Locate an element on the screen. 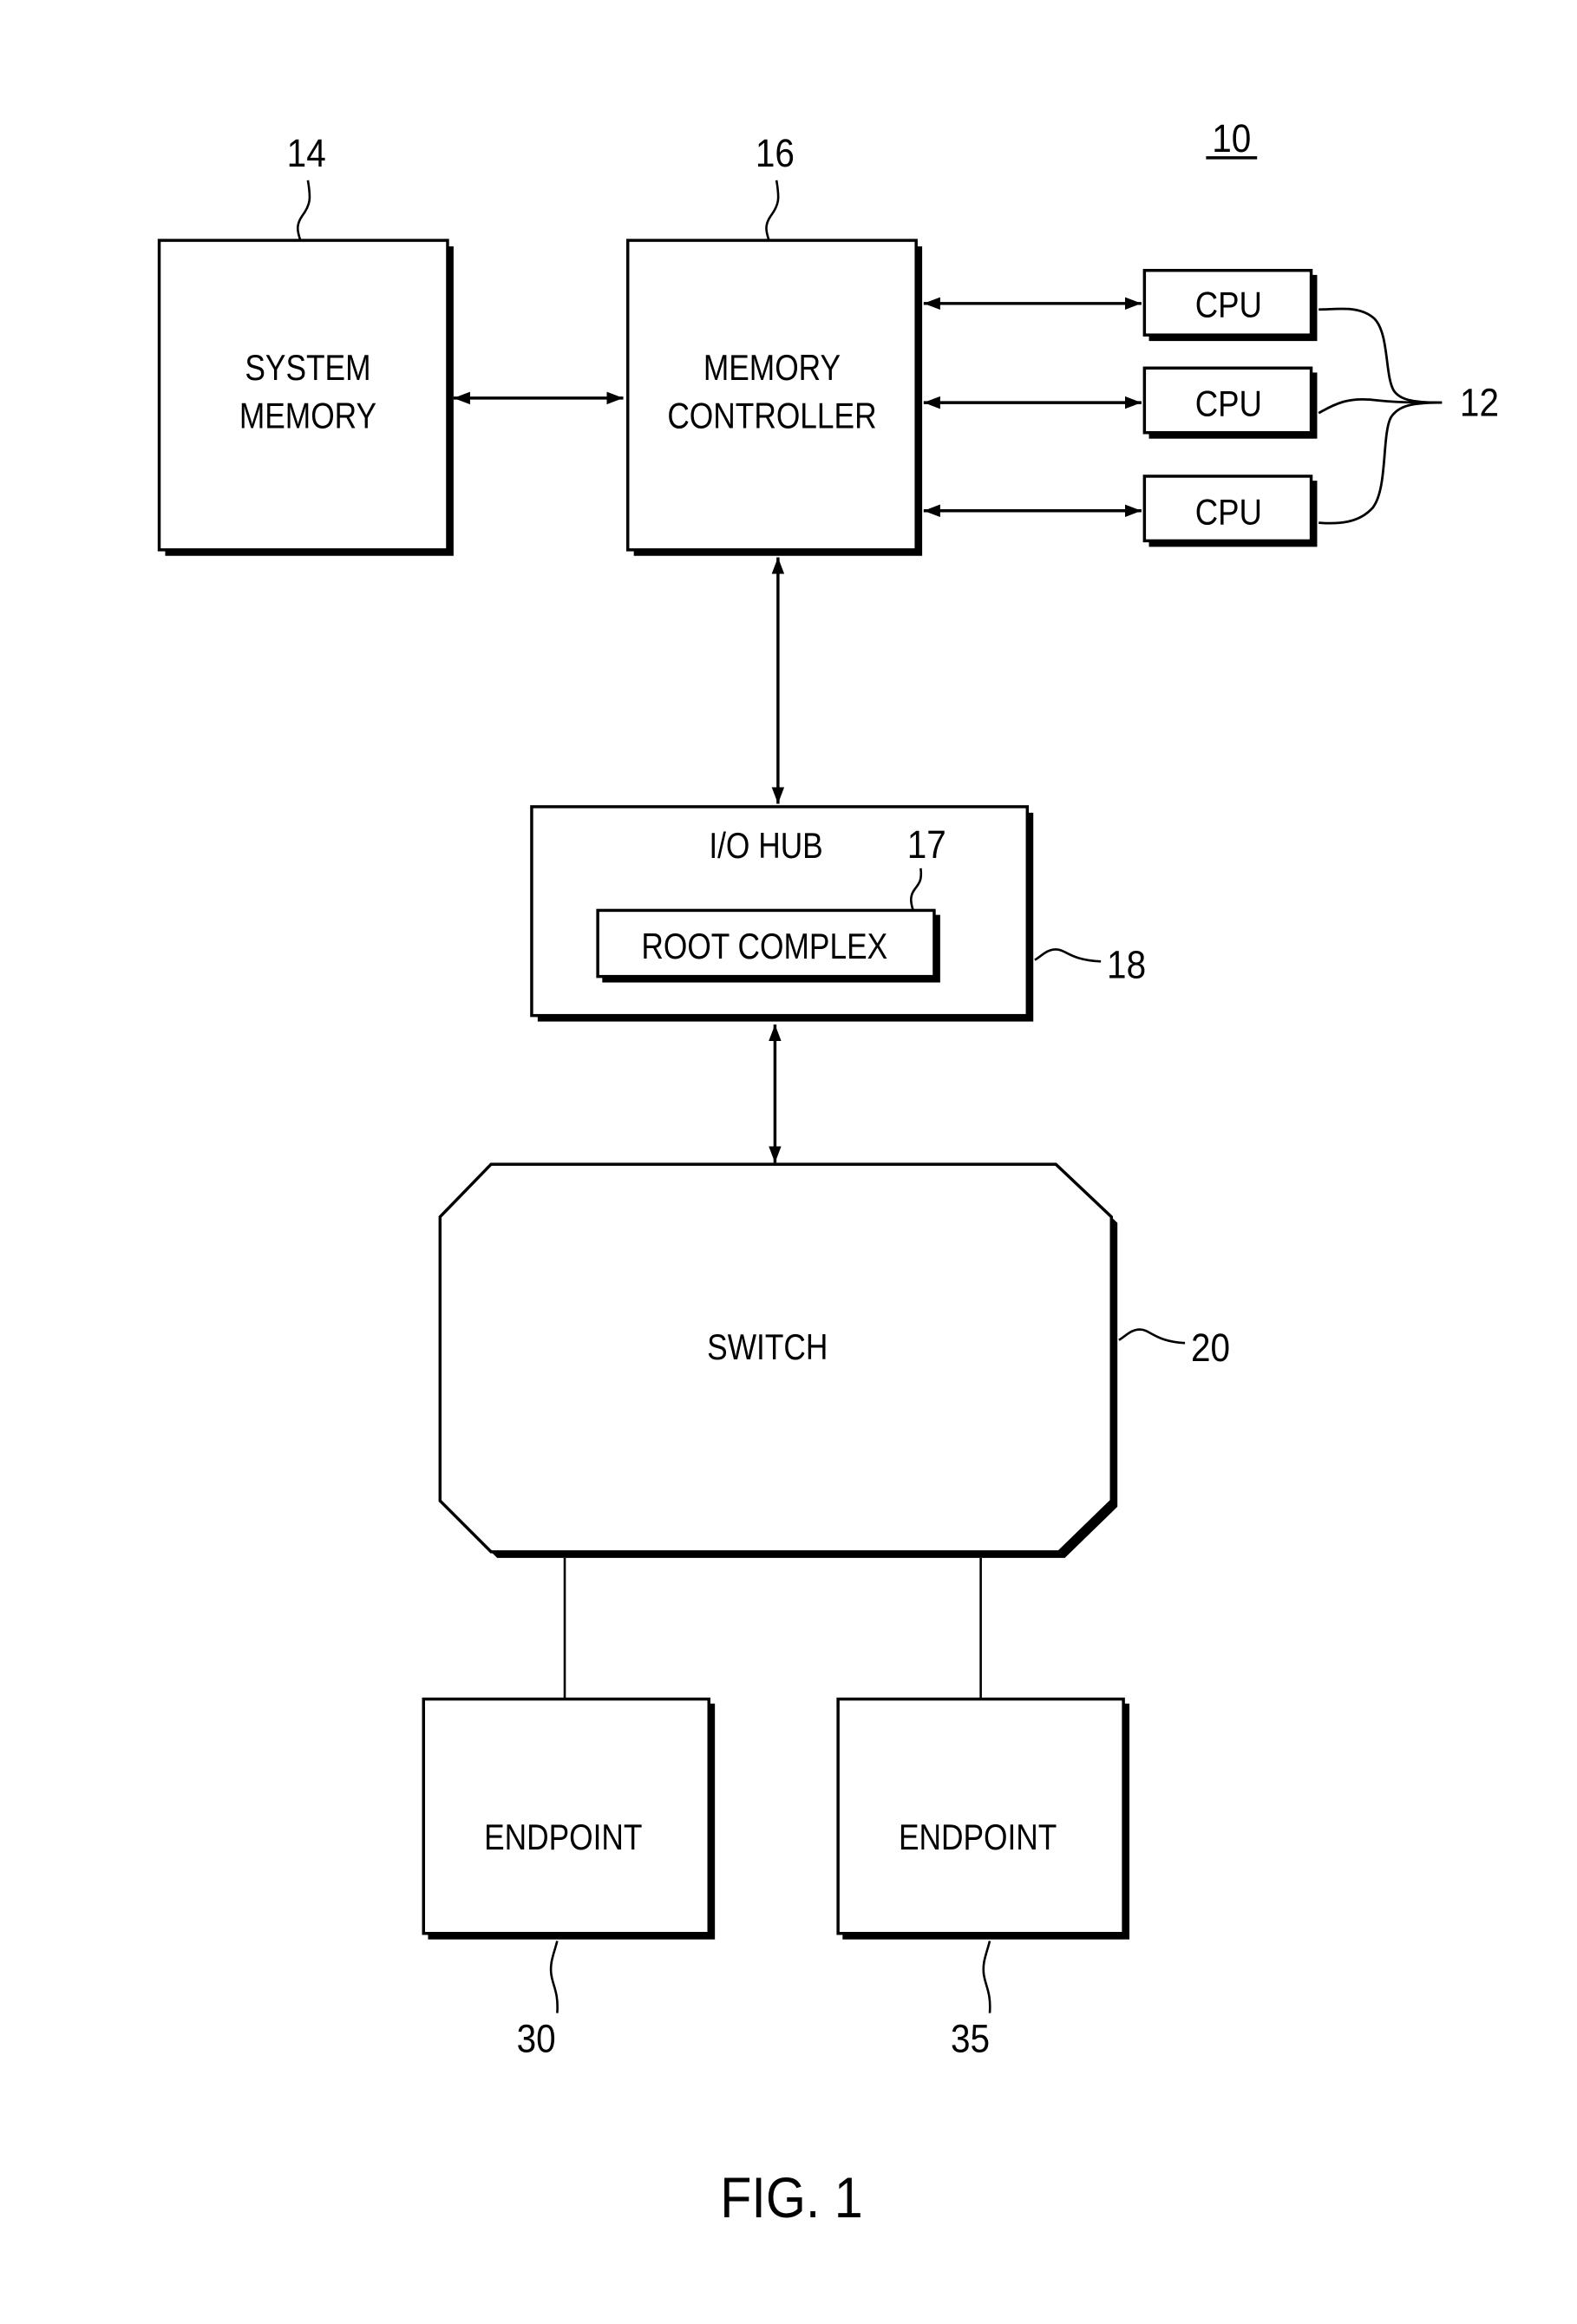 This screenshot has height=2324, width=1577. memory-controller-ref: 16 is located at coordinates (775, 153).